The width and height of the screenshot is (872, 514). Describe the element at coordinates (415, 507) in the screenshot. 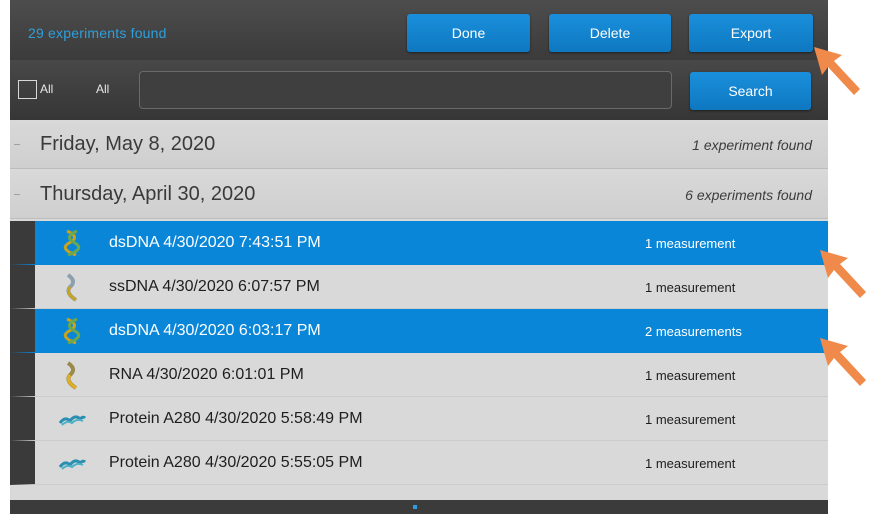

I see `page-indicator` at that location.